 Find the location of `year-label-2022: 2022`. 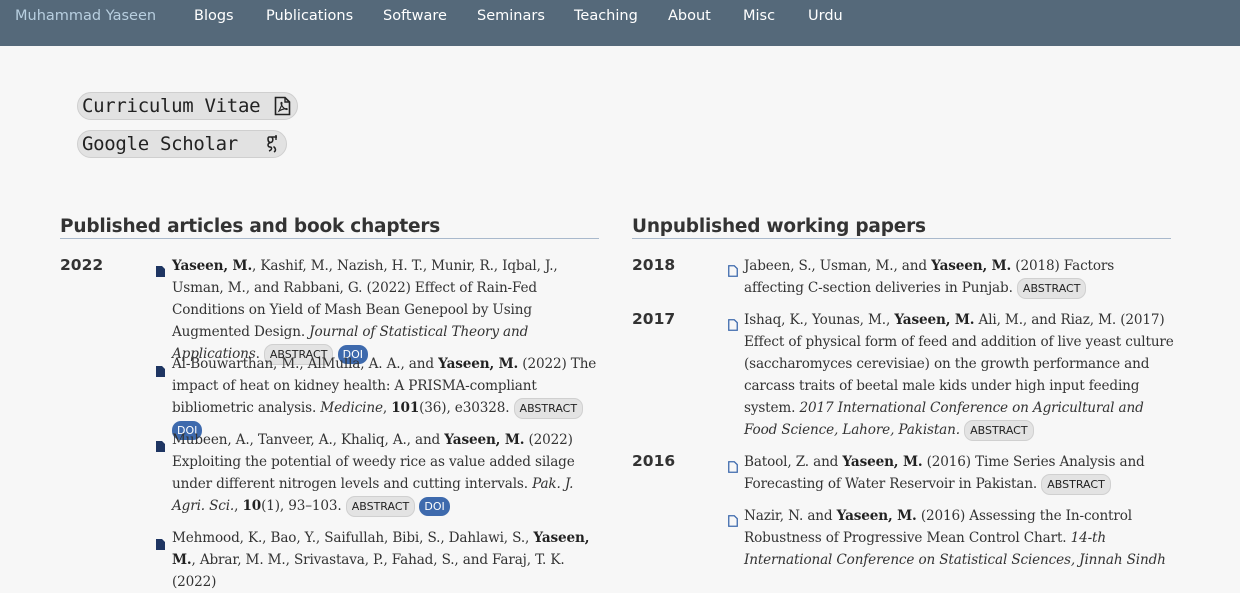

year-label-2022: 2022 is located at coordinates (82, 265).